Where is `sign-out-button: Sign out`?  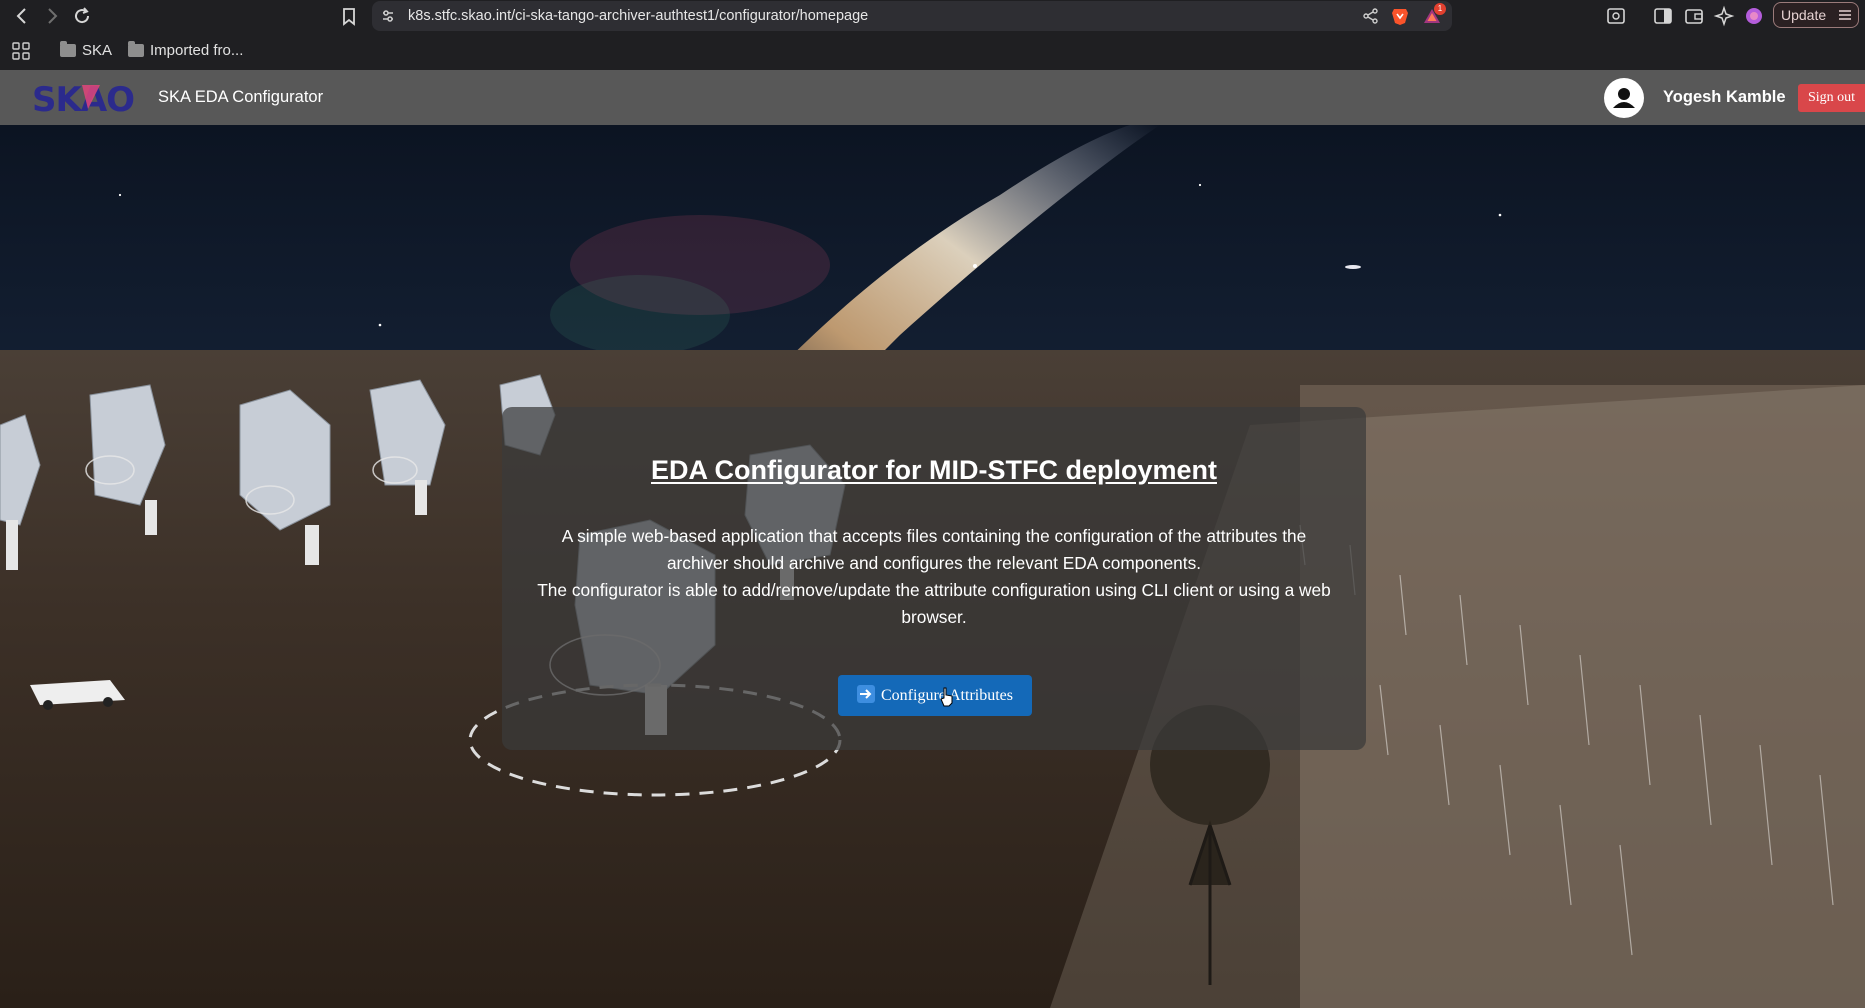 sign-out-button: Sign out is located at coordinates (1831, 98).